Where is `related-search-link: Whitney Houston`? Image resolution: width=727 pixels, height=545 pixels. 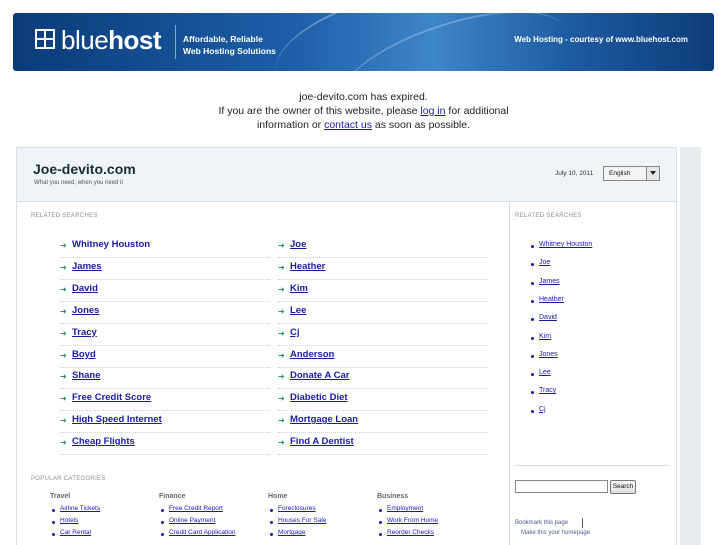 related-search-link: Whitney Houston is located at coordinates (111, 244).